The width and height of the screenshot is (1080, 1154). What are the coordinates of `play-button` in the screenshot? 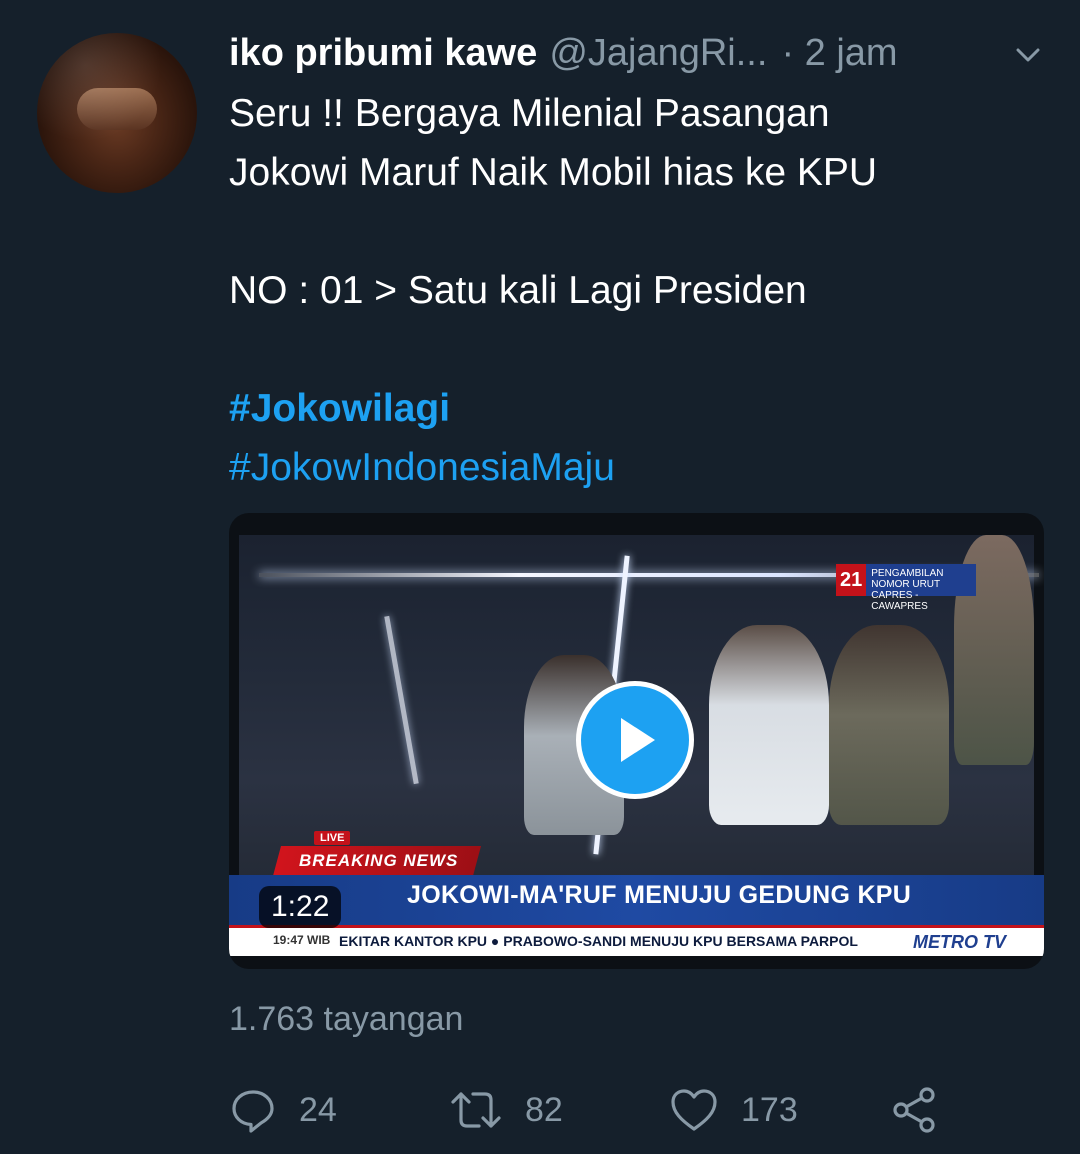 It's located at (635, 740).